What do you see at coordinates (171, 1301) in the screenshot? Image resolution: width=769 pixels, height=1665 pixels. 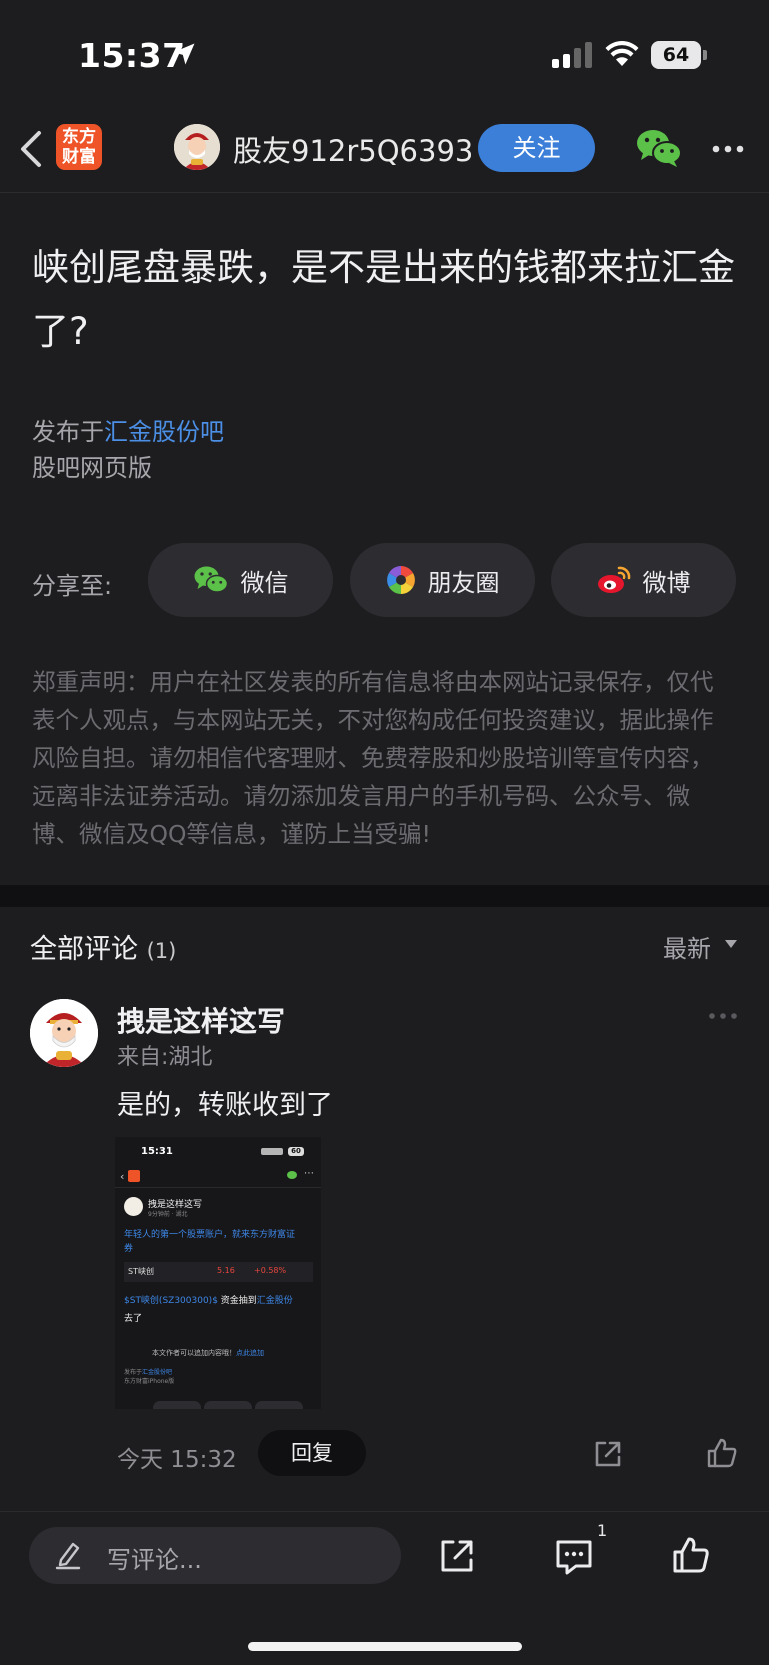 I see `mini-stock-link: $ST峡创(SZ300300)$` at bounding box center [171, 1301].